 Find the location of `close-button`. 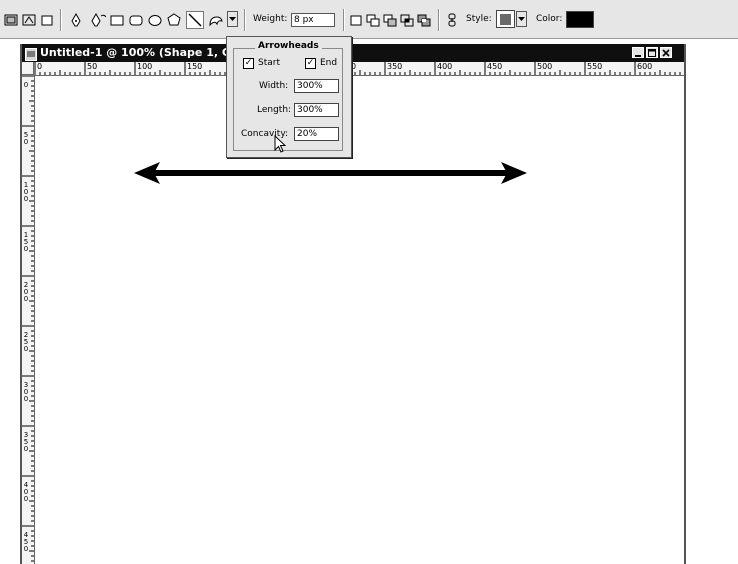

close-button is located at coordinates (666, 52).